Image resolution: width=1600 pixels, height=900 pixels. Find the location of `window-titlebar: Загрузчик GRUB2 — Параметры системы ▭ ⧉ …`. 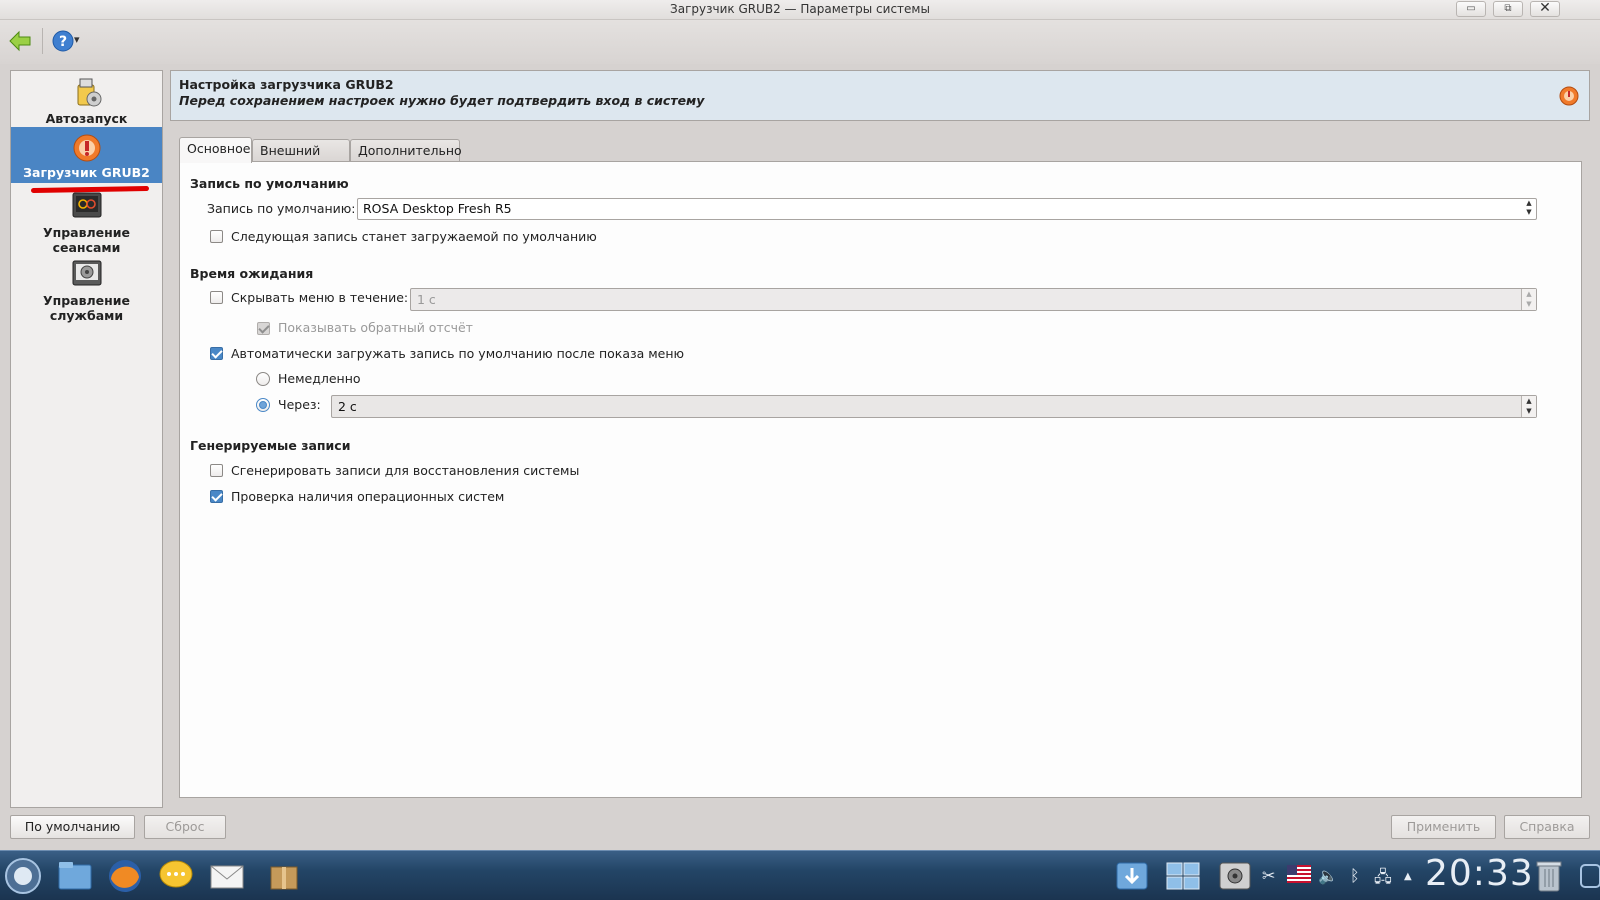

window-titlebar: Загрузчик GRUB2 — Параметры системы ▭ ⧉ … is located at coordinates (800, 10).